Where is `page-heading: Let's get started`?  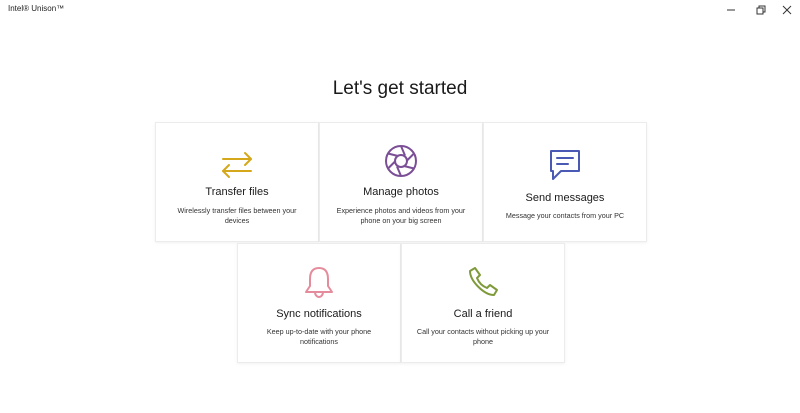 page-heading: Let's get started is located at coordinates (400, 88).